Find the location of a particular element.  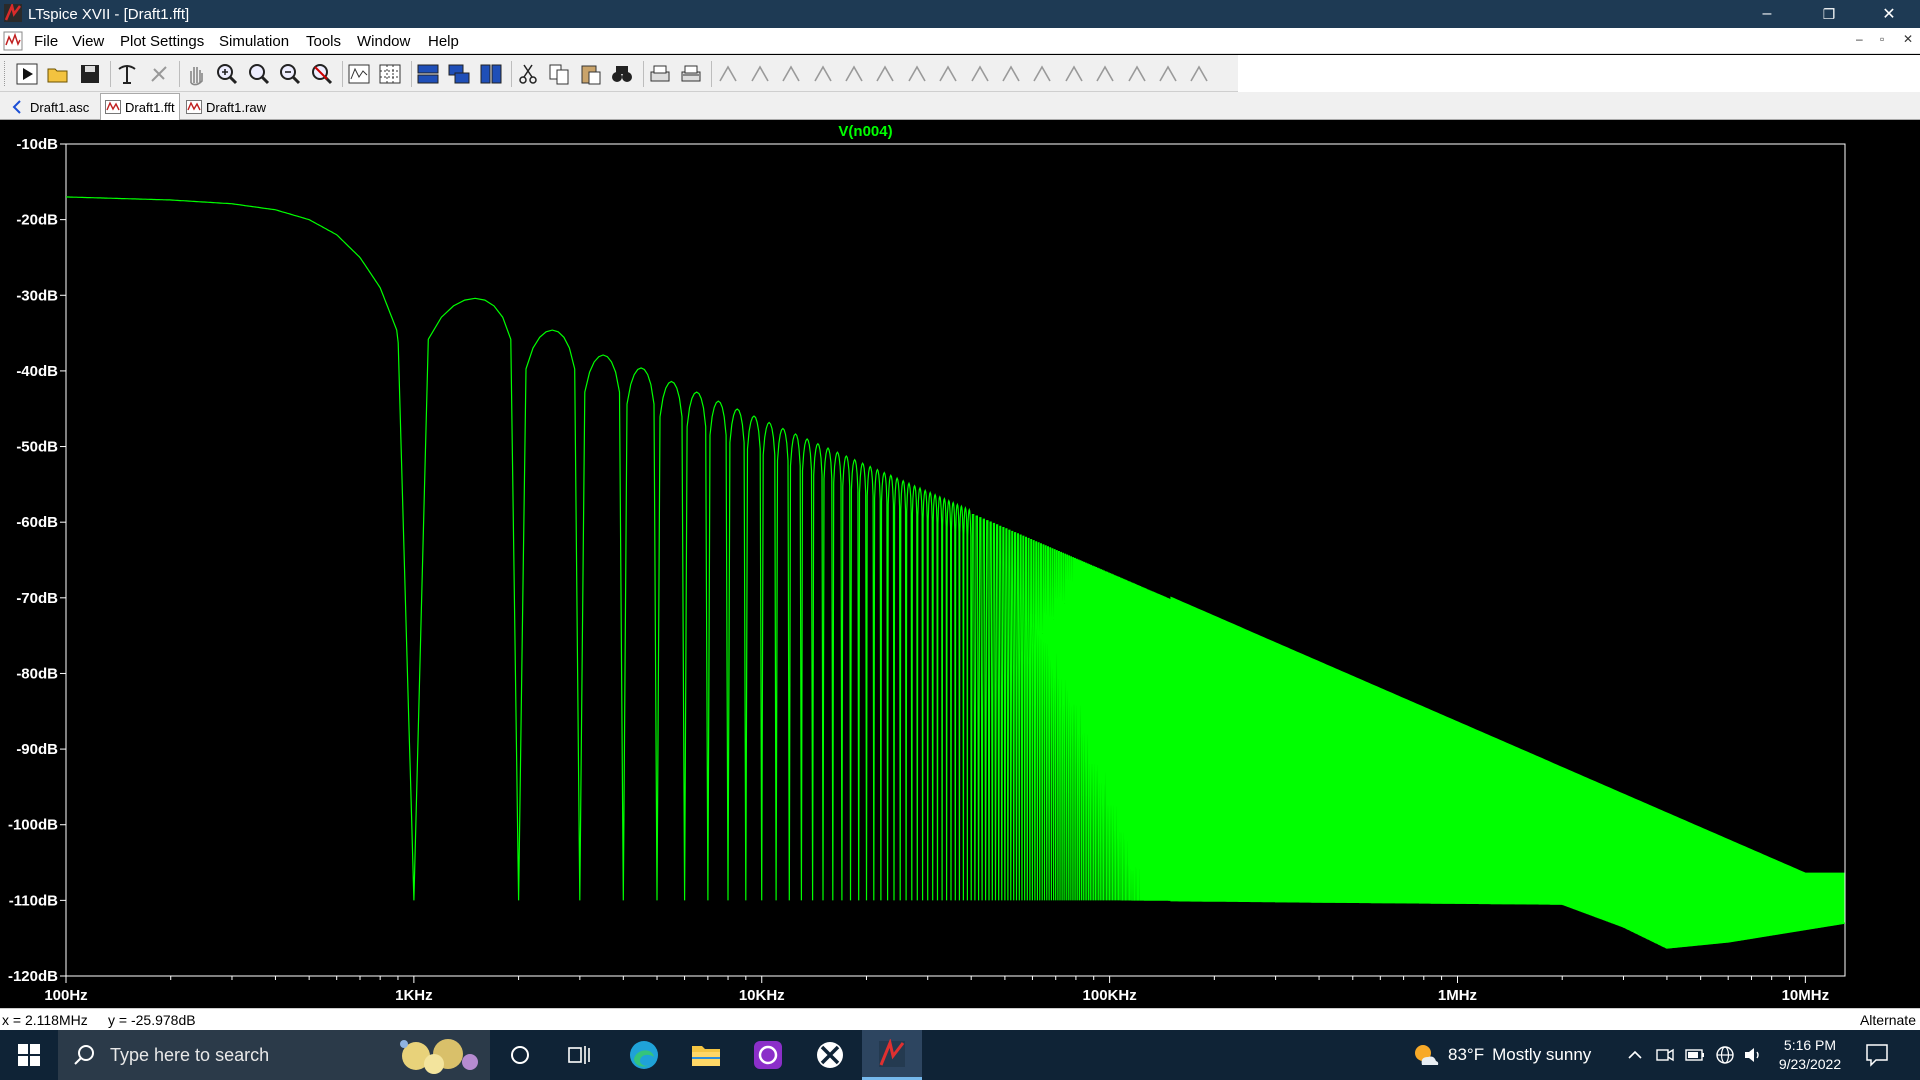

zoom-area-icon is located at coordinates (259, 74).